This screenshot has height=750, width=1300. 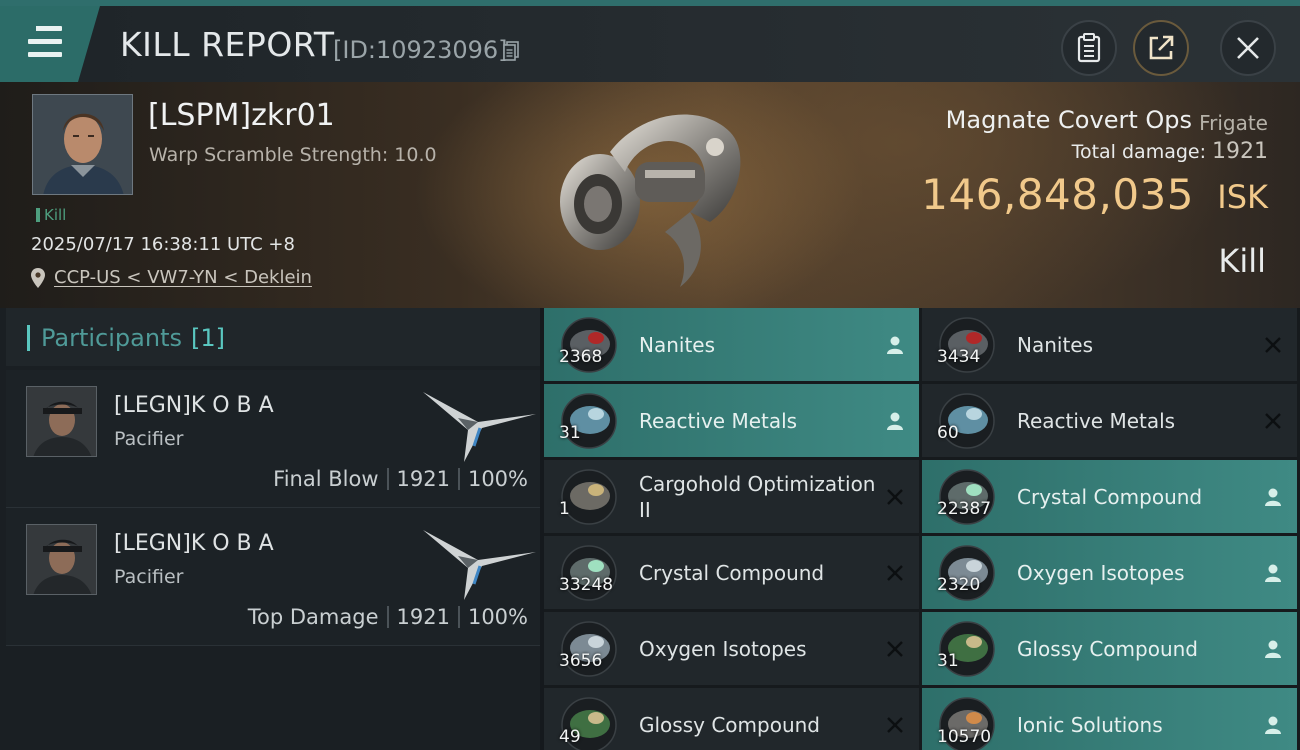 I want to click on participants-header: Participants [1], so click(x=273, y=337).